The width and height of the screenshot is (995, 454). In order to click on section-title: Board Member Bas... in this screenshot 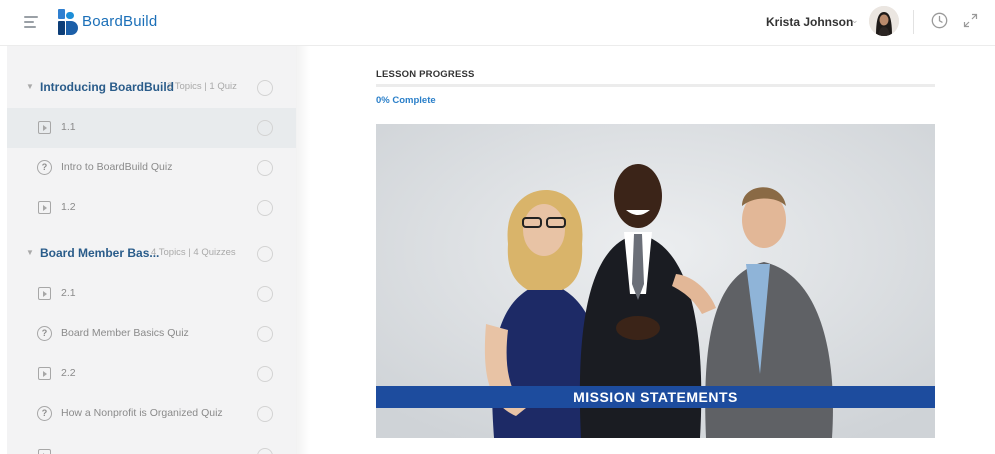, I will do `click(99, 253)`.